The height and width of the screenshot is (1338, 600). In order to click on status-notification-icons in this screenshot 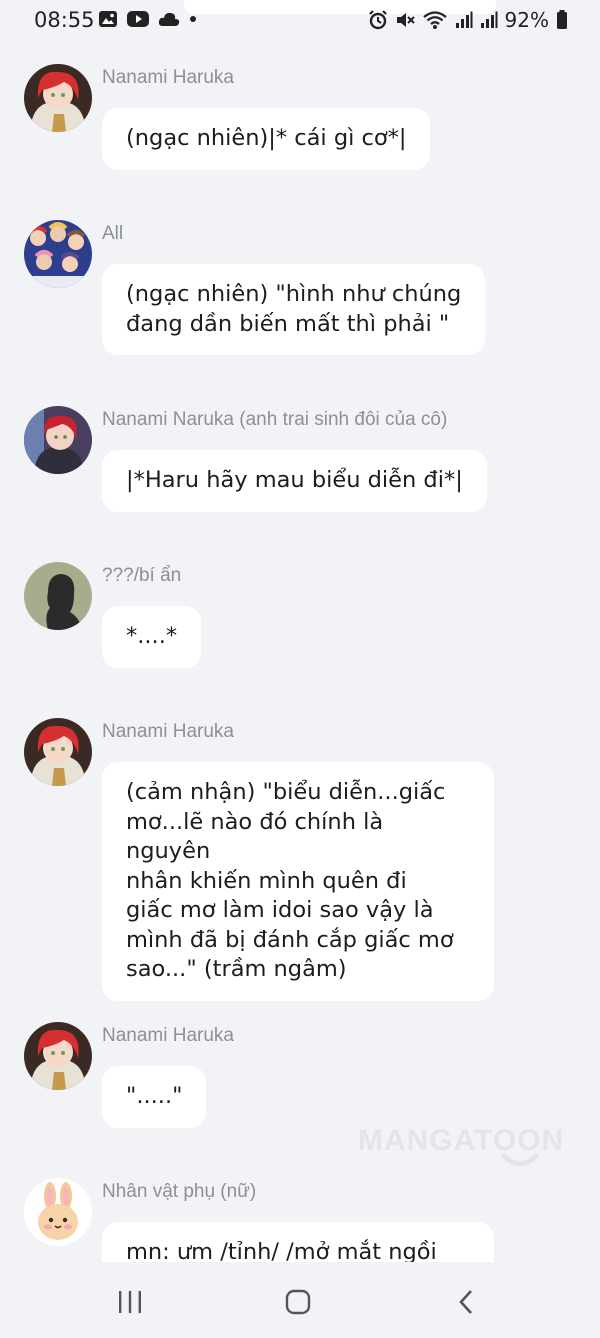, I will do `click(148, 19)`.